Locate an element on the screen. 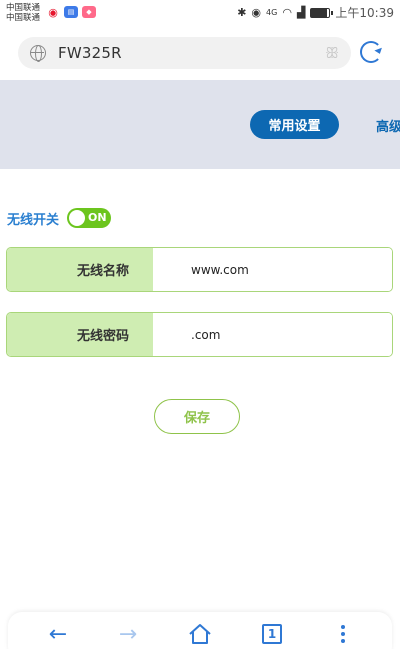  home-icon-svg is located at coordinates (200, 634).